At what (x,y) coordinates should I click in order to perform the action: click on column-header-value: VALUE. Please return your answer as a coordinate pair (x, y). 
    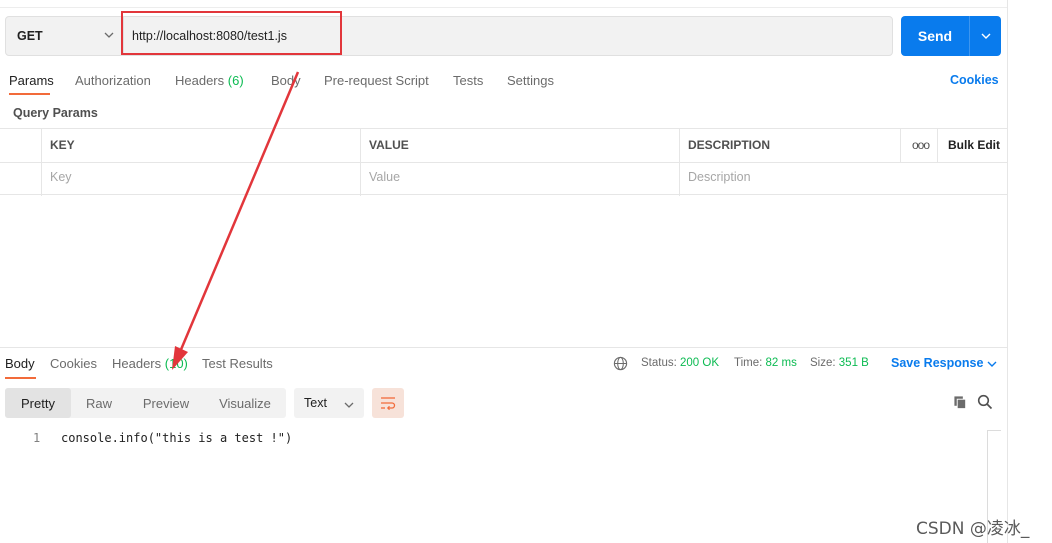
    Looking at the image, I should click on (389, 145).